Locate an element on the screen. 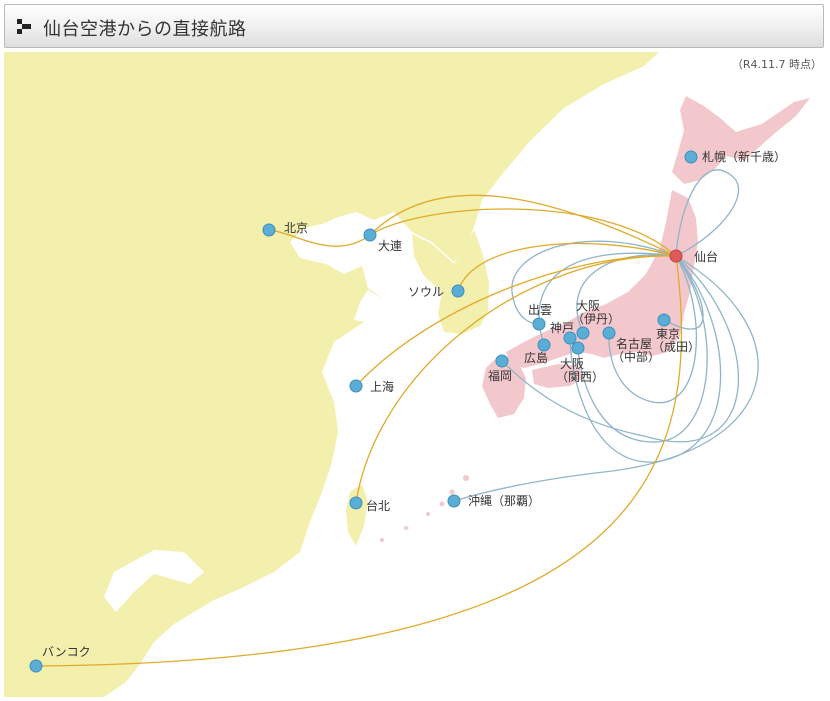 The image size is (830, 701). label-osaka-itami-line: （伊丹） is located at coordinates (596, 319).